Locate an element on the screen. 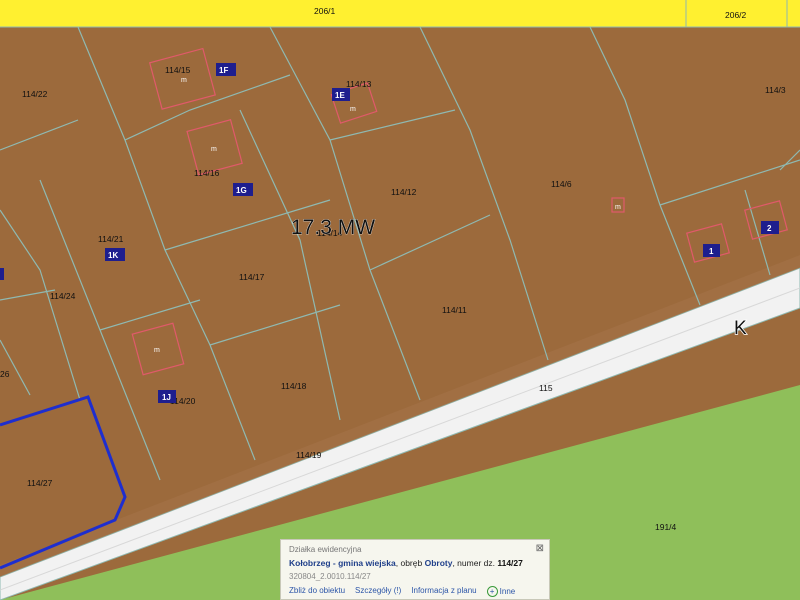 The height and width of the screenshot is (600, 800). parcel-label: 114/22 is located at coordinates (35, 94).